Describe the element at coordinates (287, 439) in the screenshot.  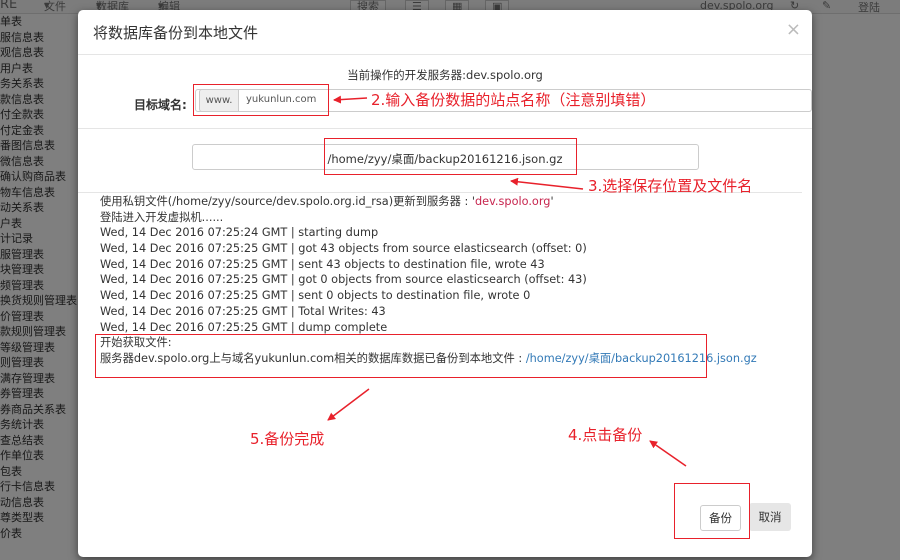
I see `annotation-step5: 5.备份完成` at that location.